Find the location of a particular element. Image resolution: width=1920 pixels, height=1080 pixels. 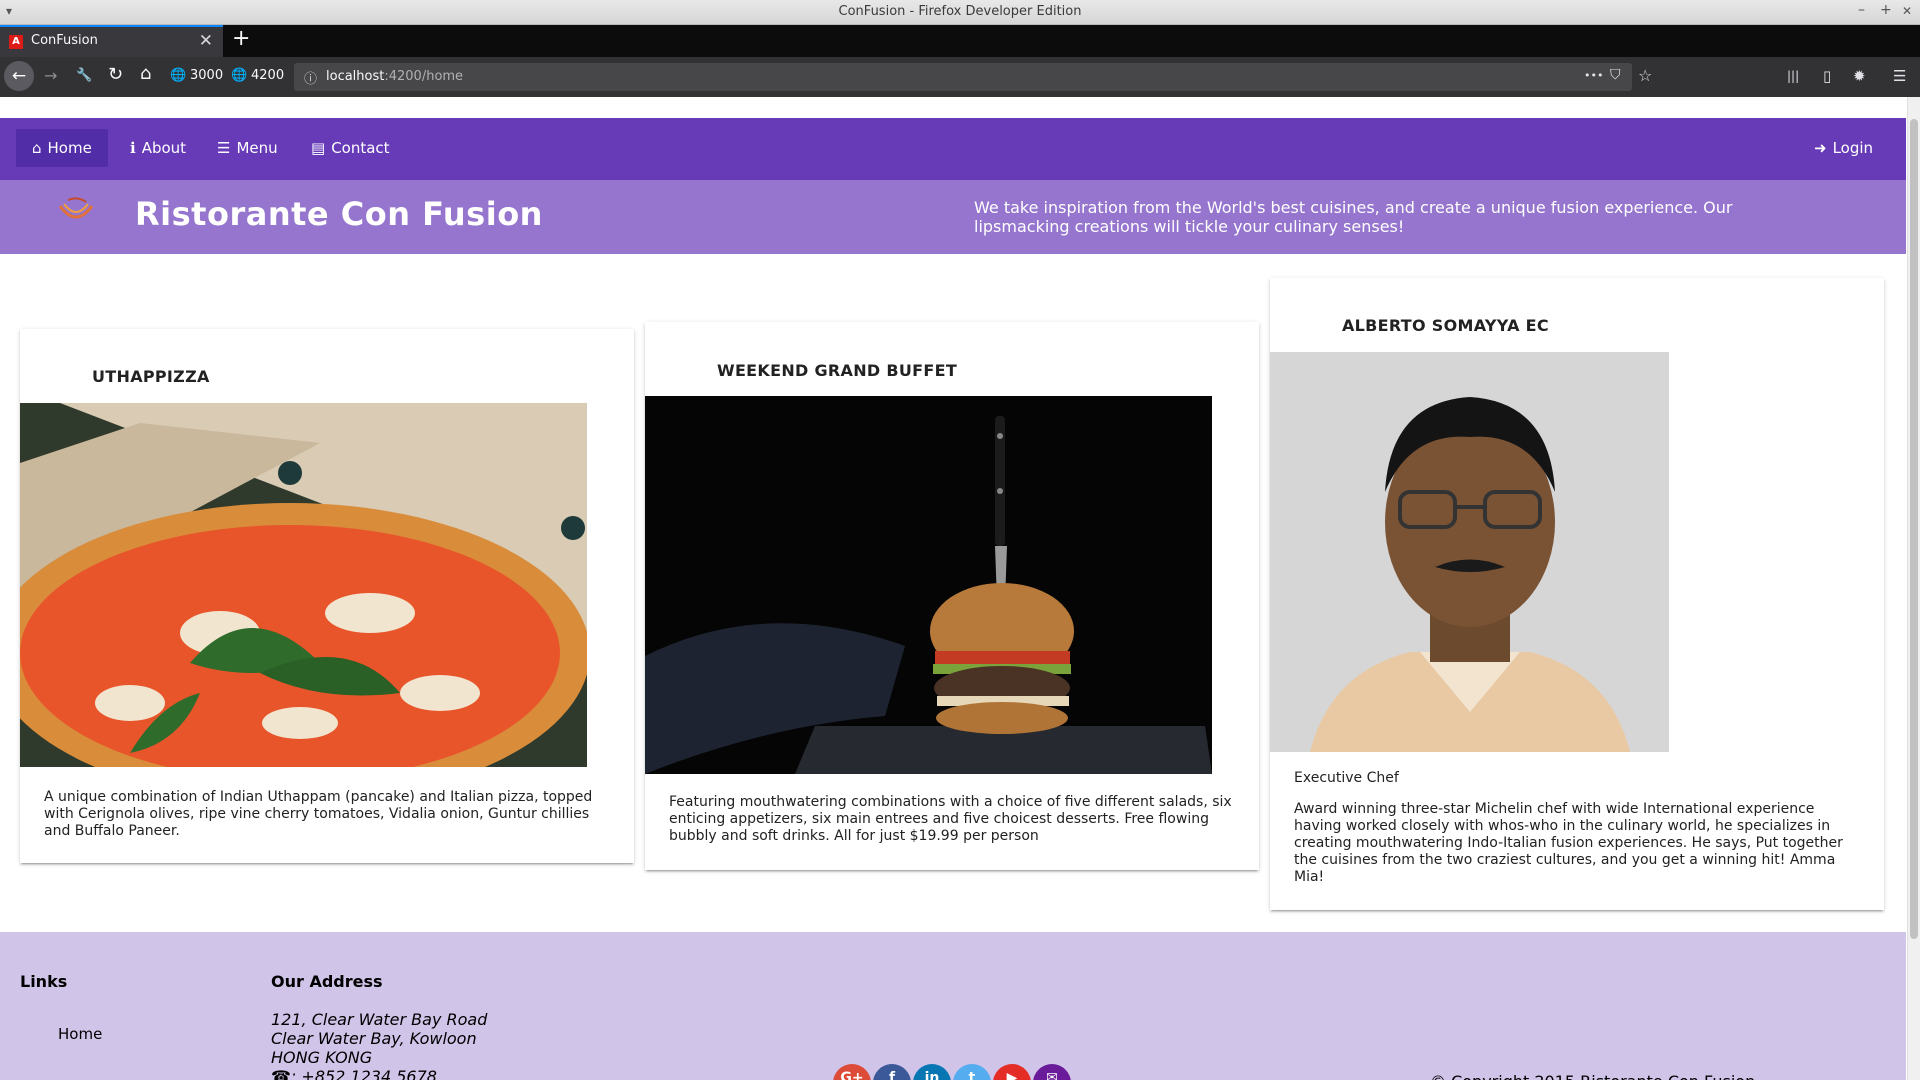

window-title: ConFusion - Firefox Developer Edition is located at coordinates (960, 11).